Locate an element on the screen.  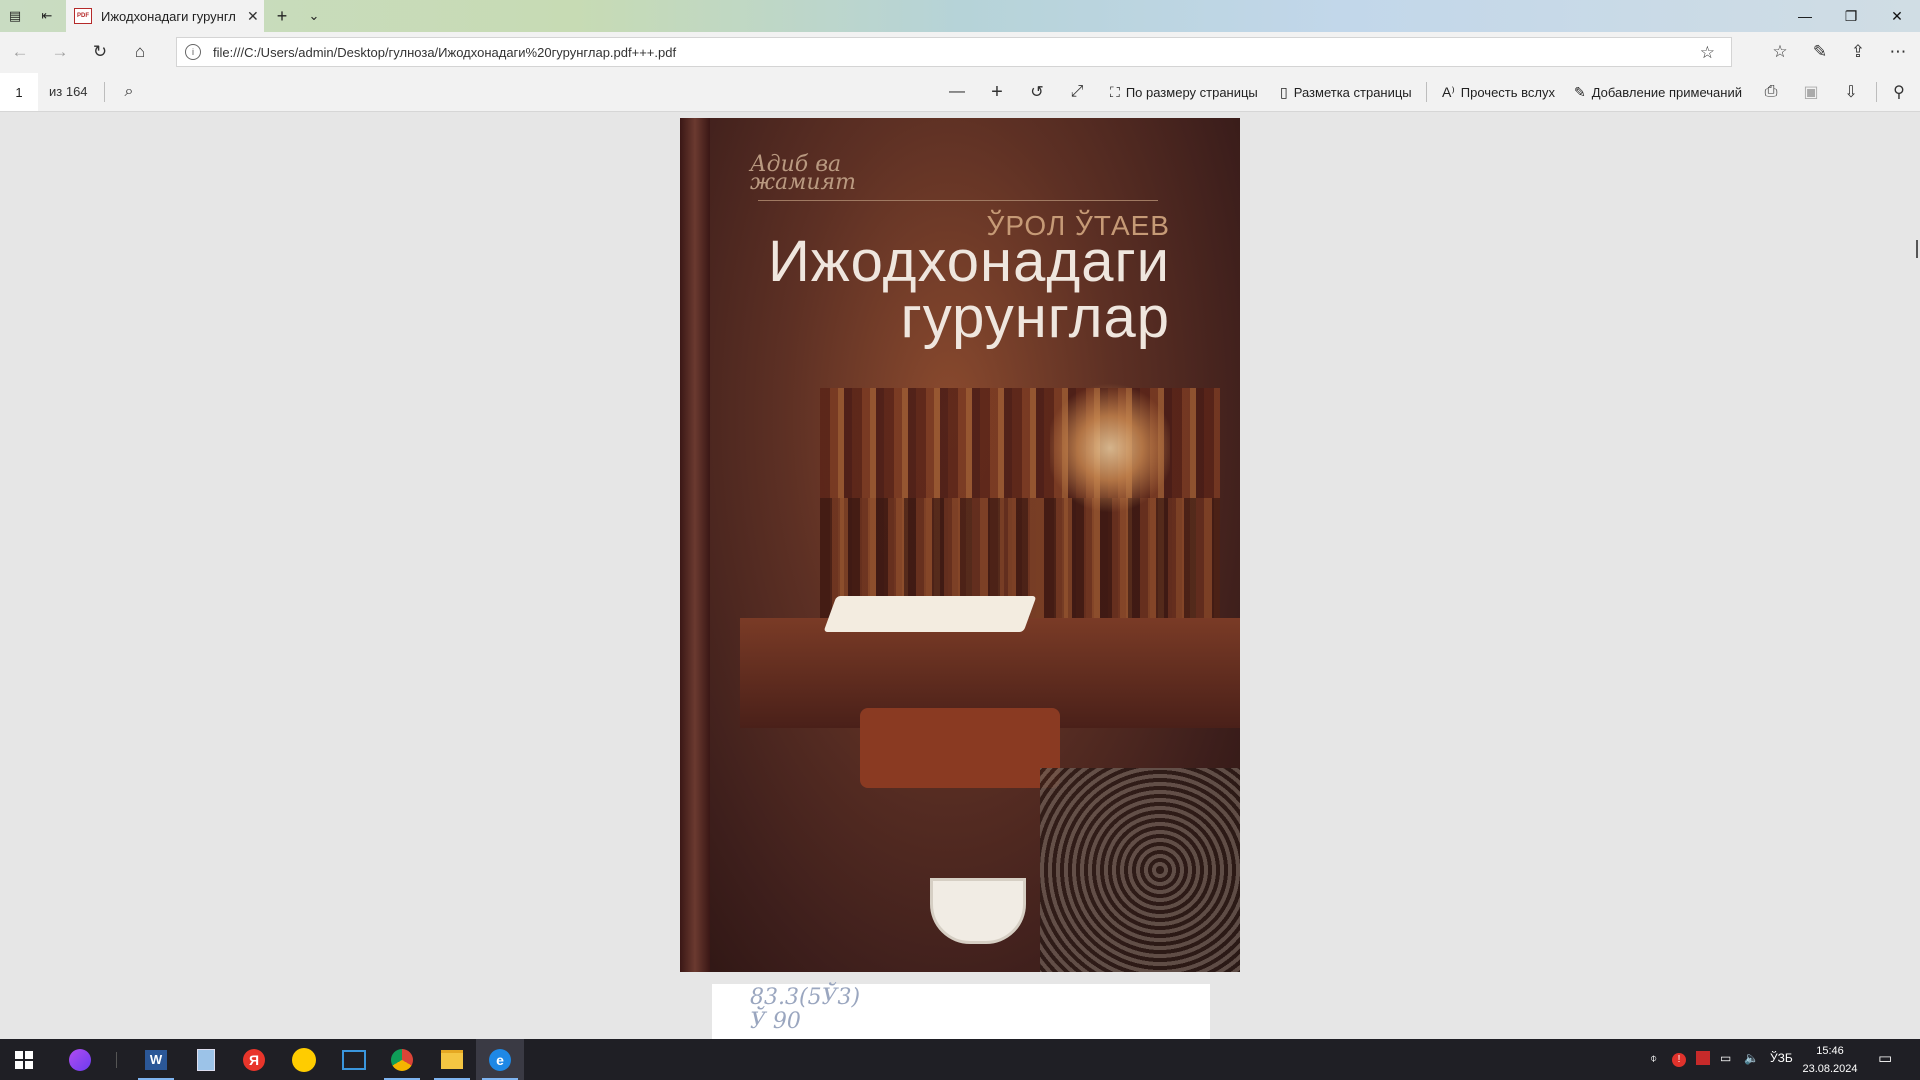
language-indicator: ЎЗБ is located at coordinates (1781, 1058).